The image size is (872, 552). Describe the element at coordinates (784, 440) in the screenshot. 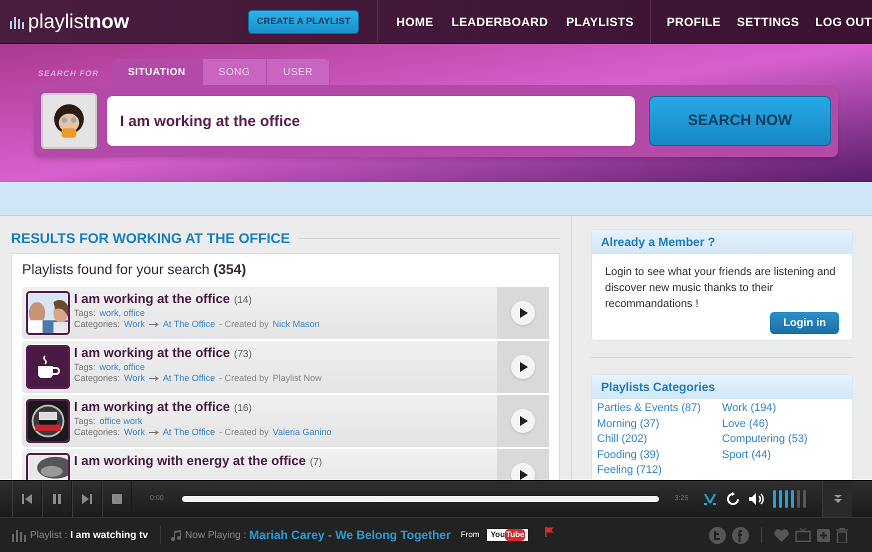

I see `category-link: Computering (53)` at that location.